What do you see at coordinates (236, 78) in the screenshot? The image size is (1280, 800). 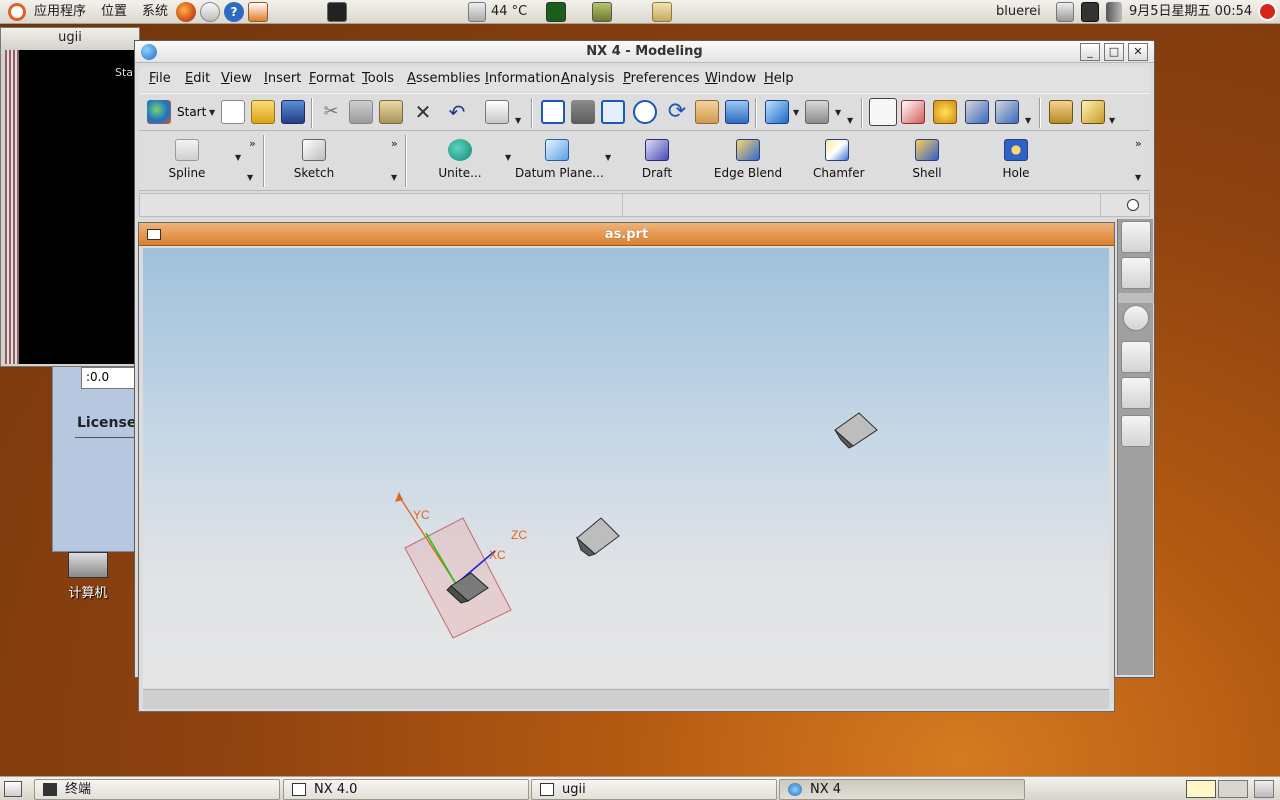 I see `menu-view: View` at bounding box center [236, 78].